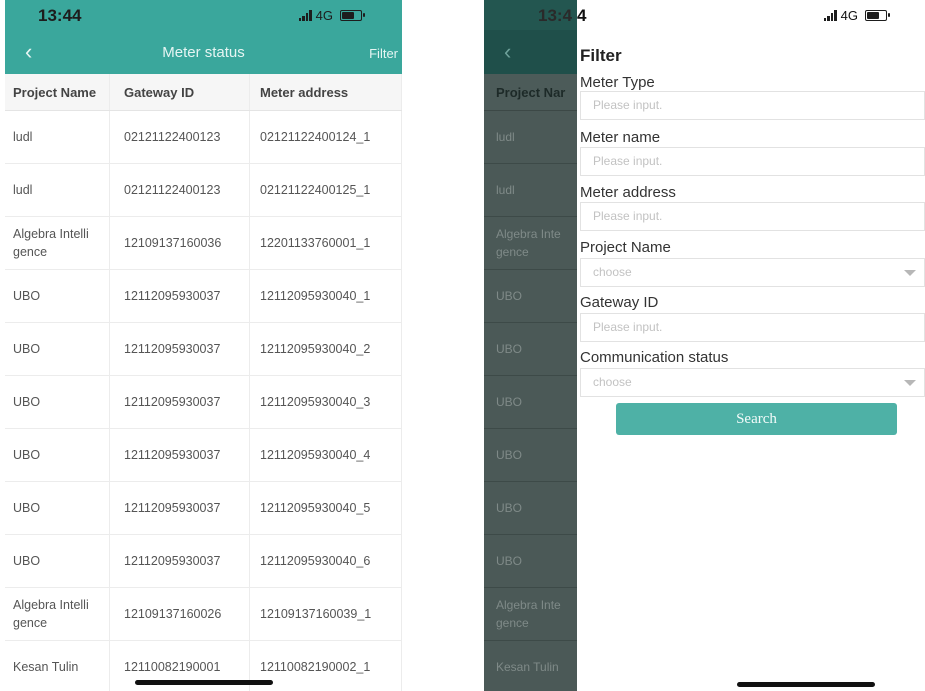 Image resolution: width=925 pixels, height=691 pixels. Describe the element at coordinates (530, 52) in the screenshot. I see `dim-nav-bar: ‹` at that location.